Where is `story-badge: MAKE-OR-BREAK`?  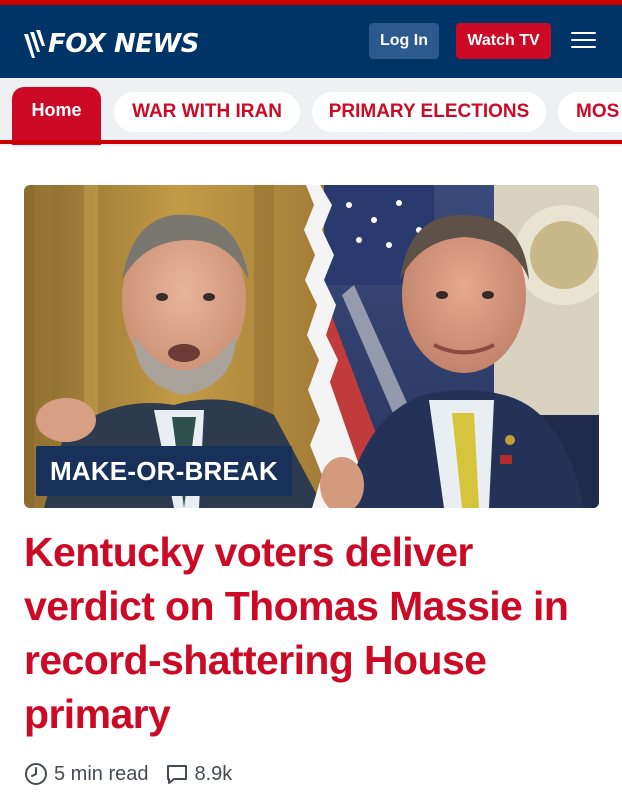
story-badge: MAKE-OR-BREAK is located at coordinates (164, 471).